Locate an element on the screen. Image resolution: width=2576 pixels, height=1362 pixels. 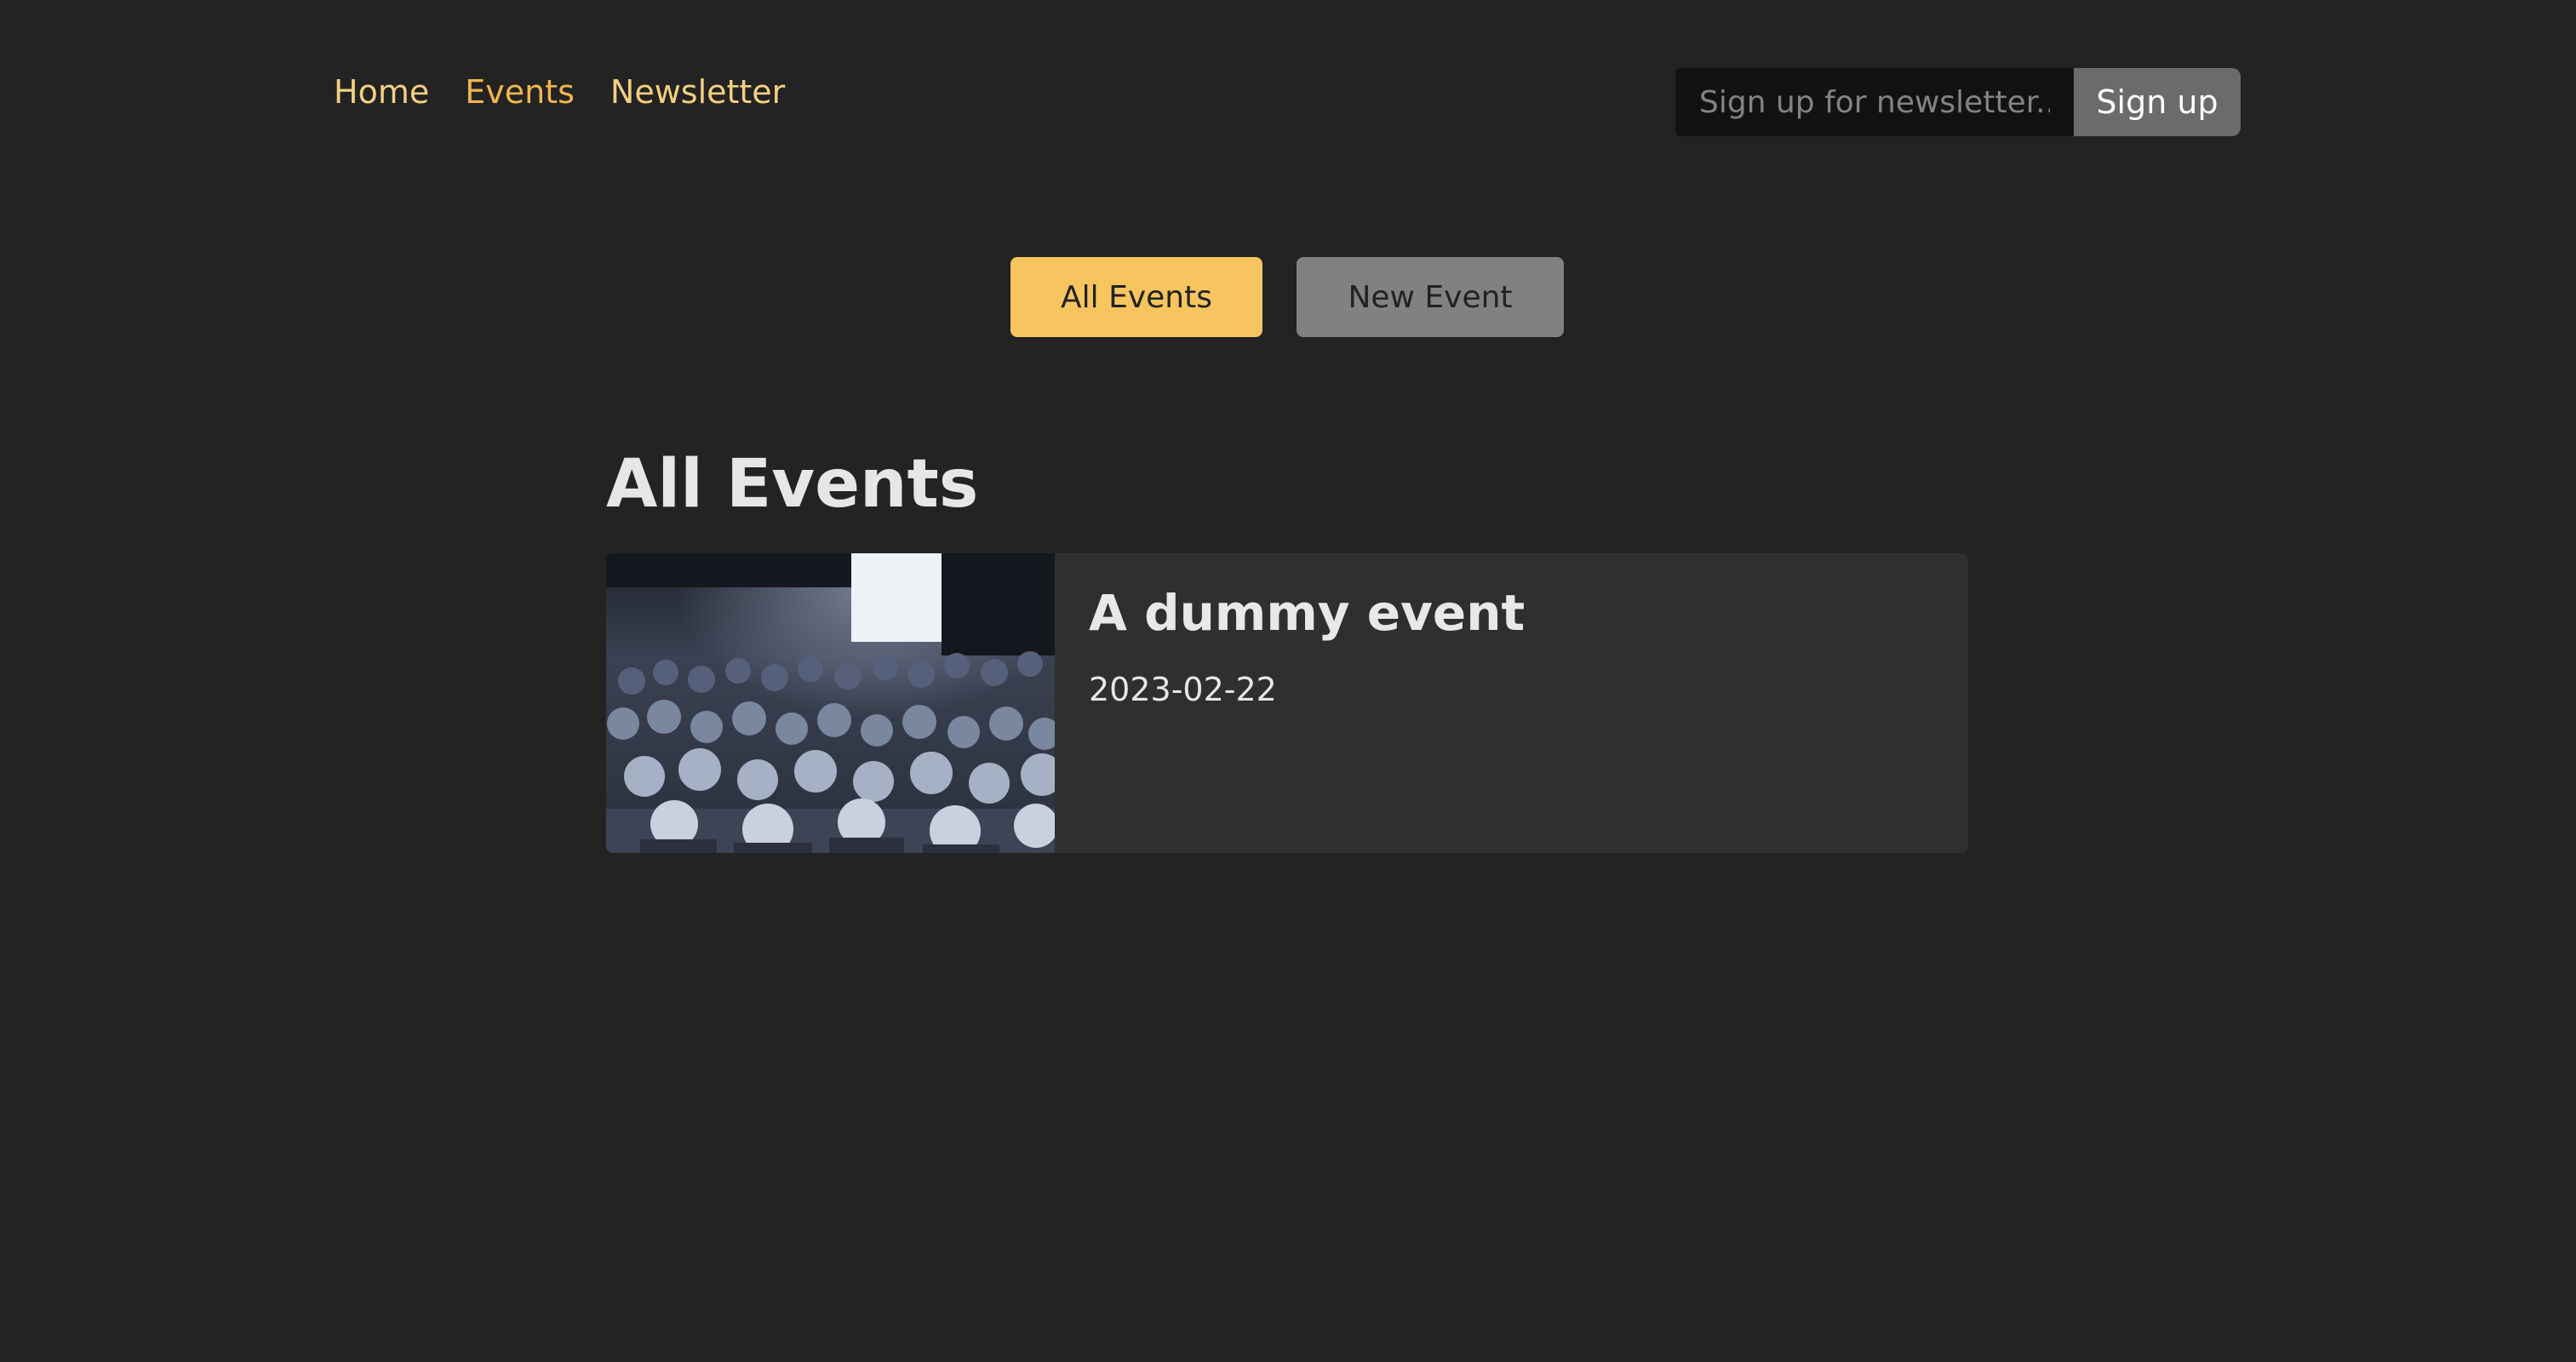
events-list: A dummy event 2023-02-22 is located at coordinates (1287, 703).